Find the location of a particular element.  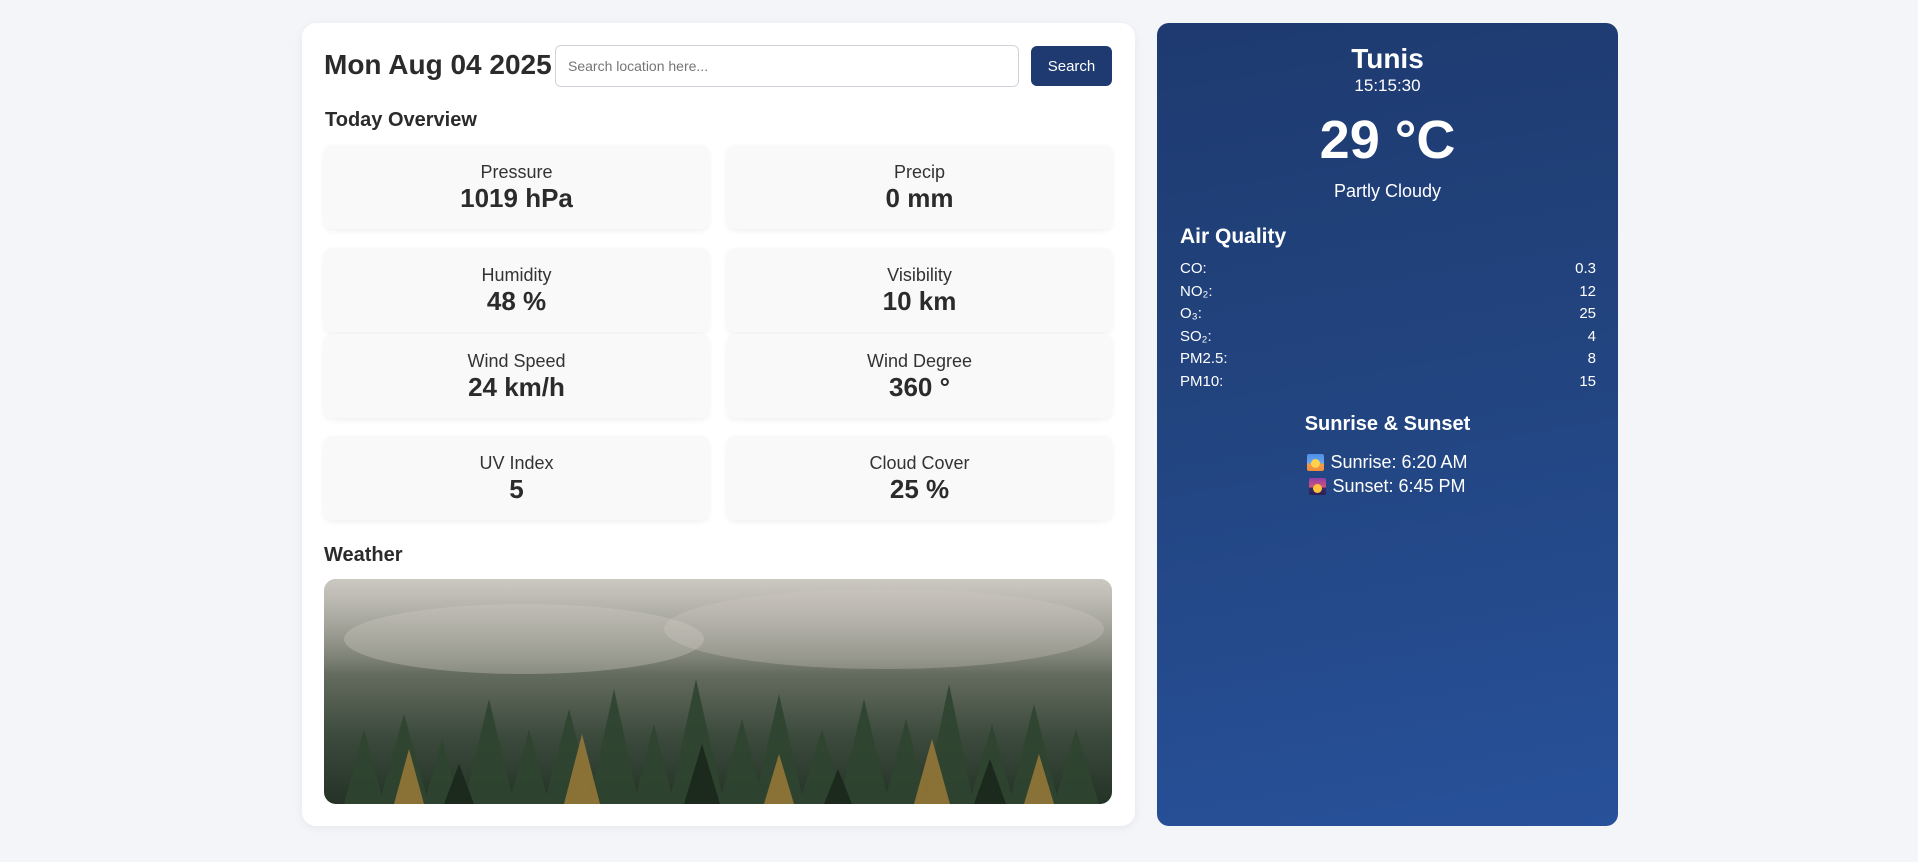

aq-label: O₃: is located at coordinates (1191, 313).